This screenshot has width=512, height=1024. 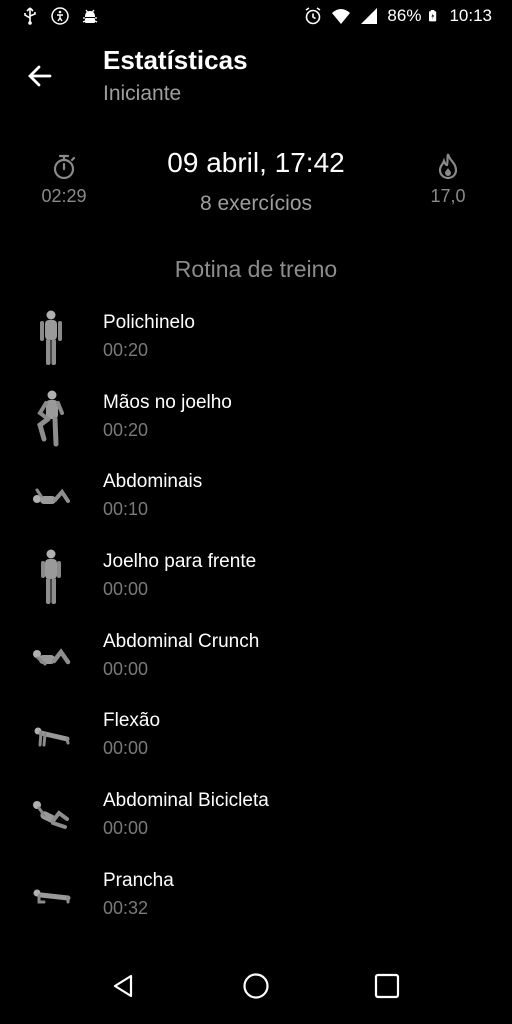 I want to click on home-circle-icon, so click(x=256, y=986).